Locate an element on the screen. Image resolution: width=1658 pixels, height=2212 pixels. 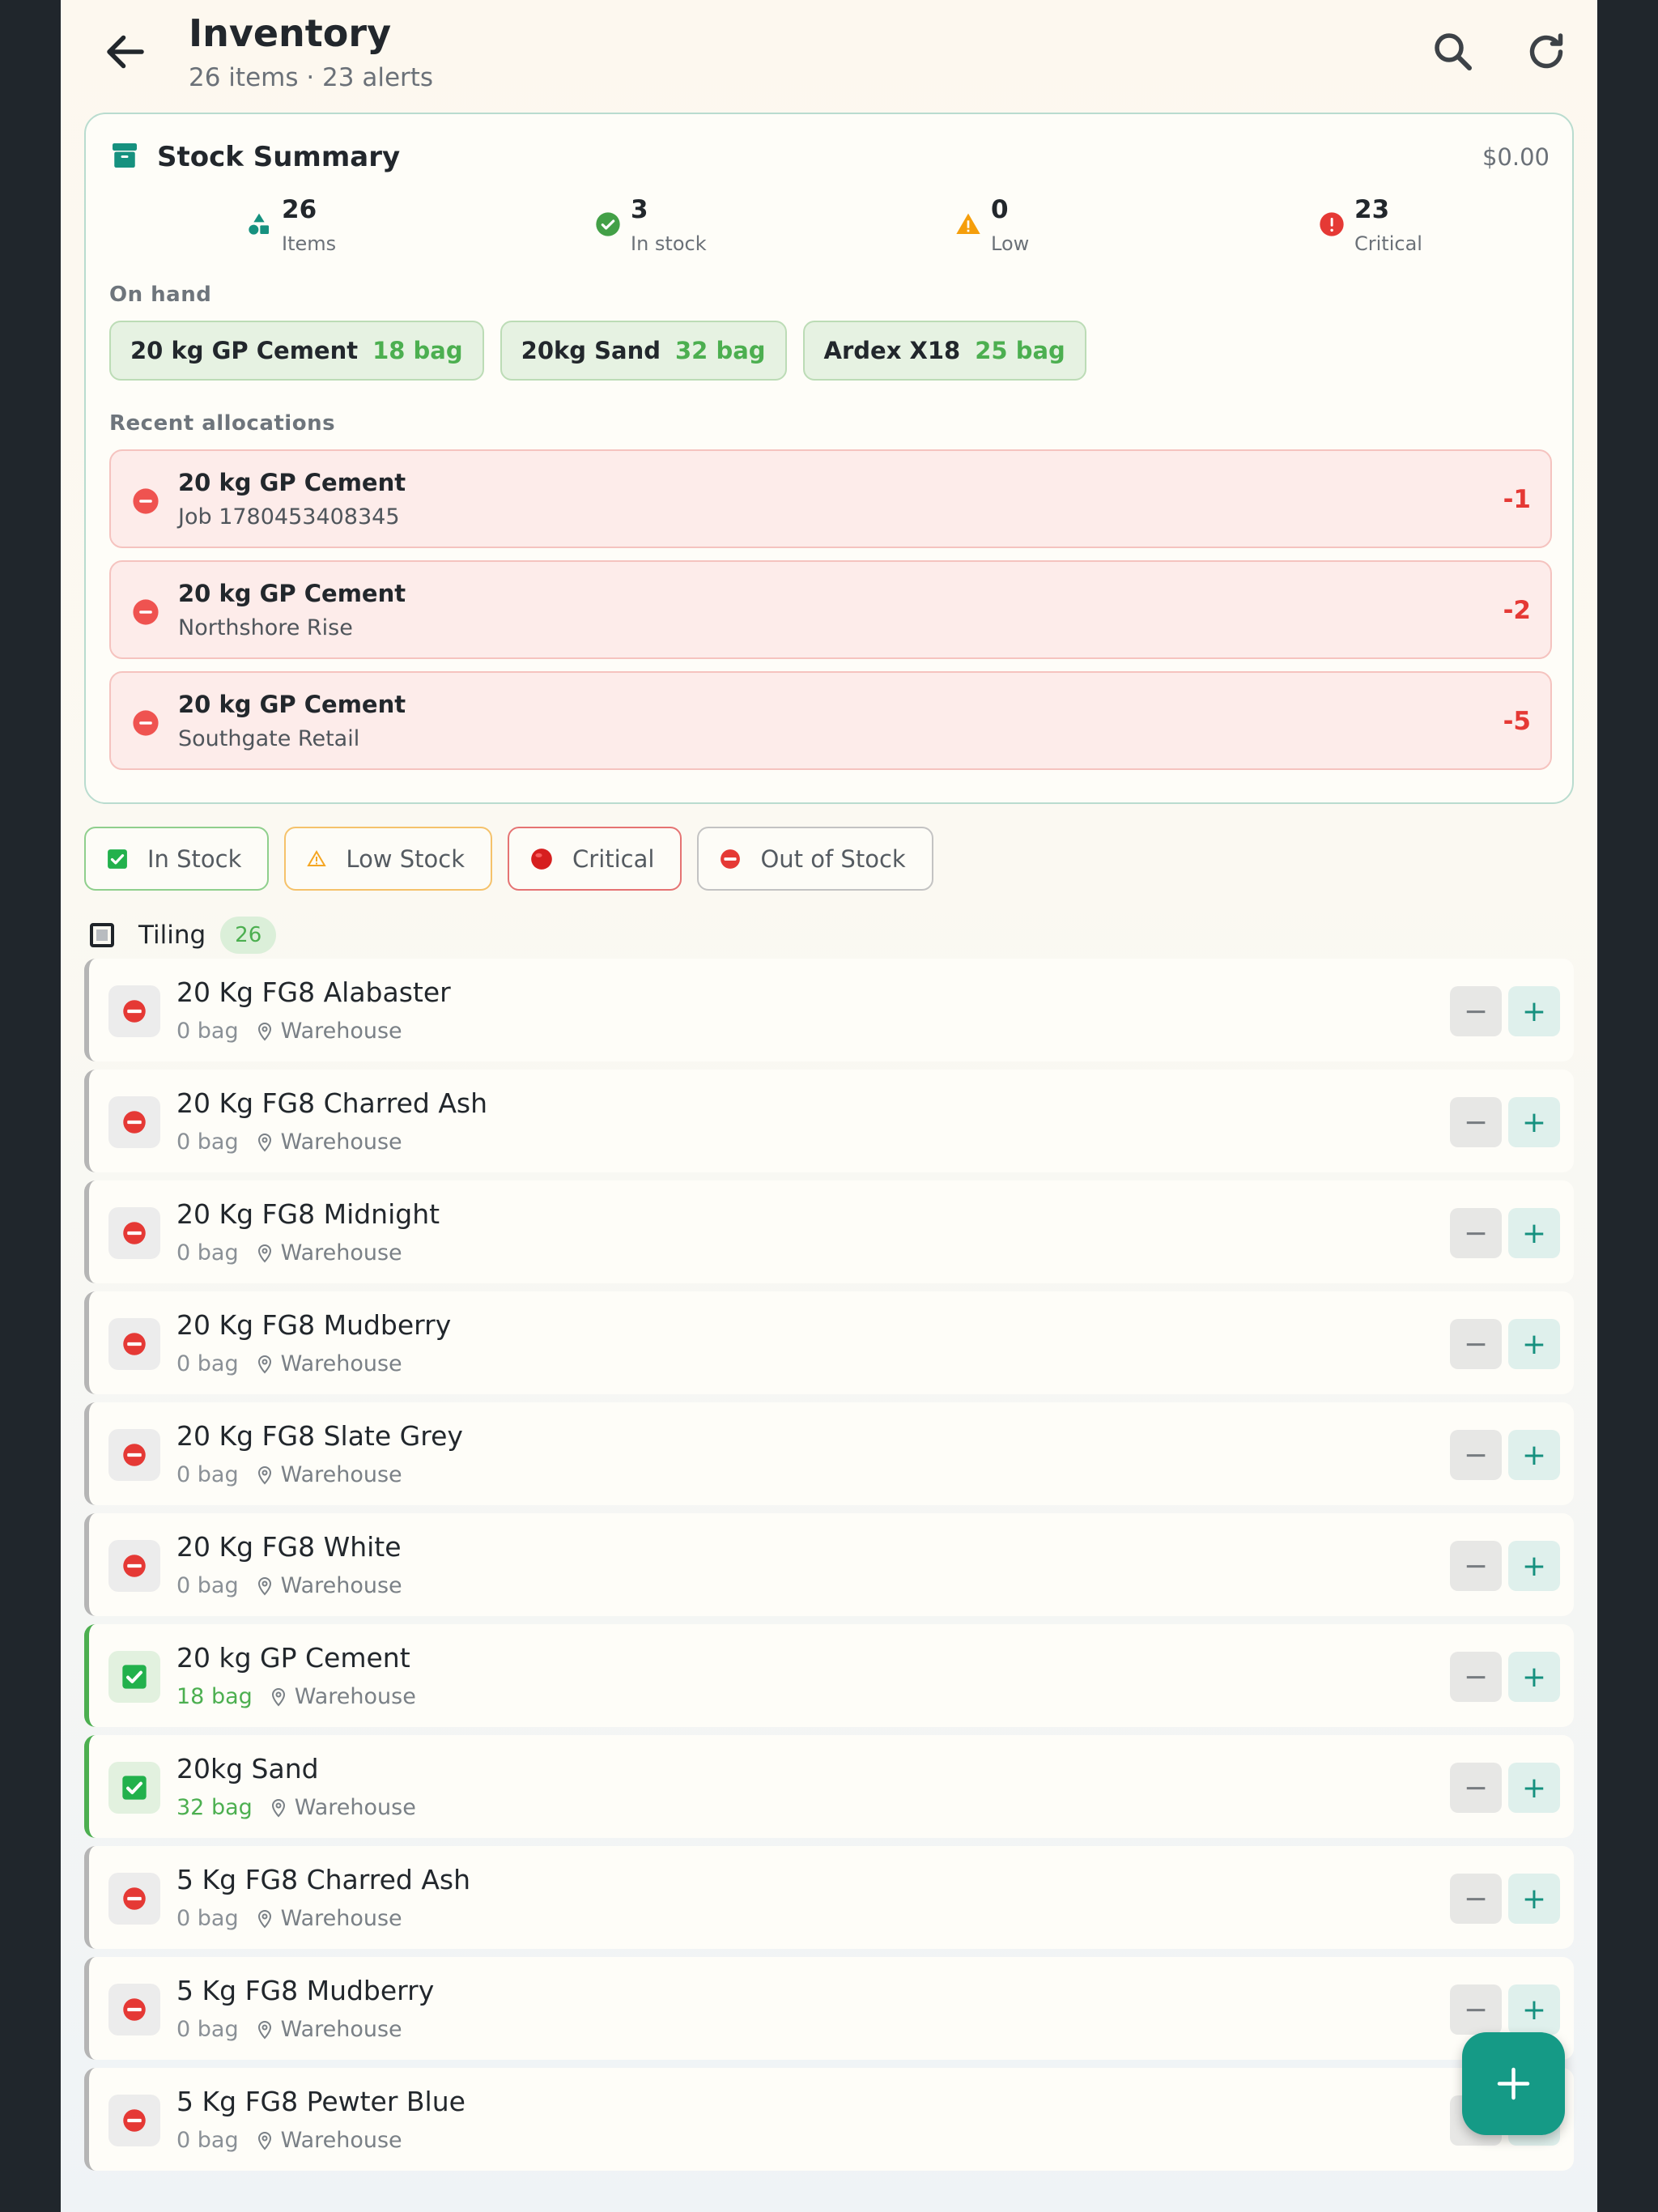
summary-title: Stock Summary is located at coordinates (279, 157).